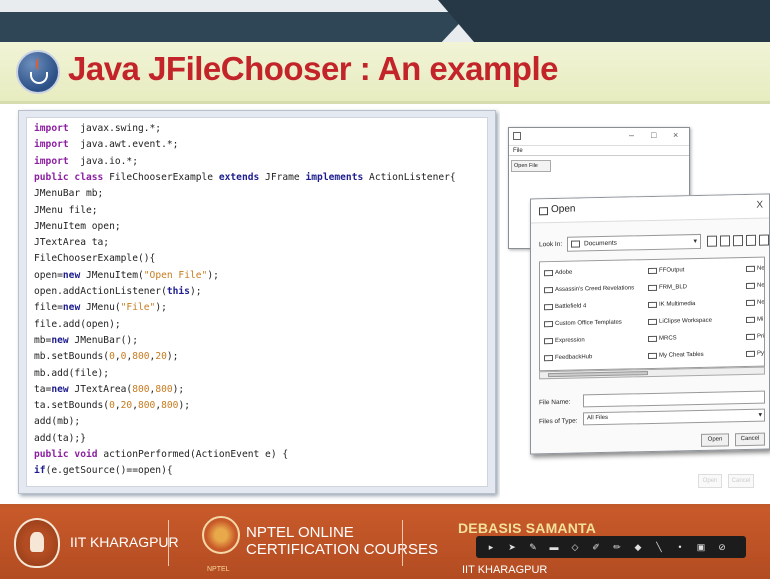  What do you see at coordinates (761, 353) in the screenshot?
I see `folder-name: Pyt` at bounding box center [761, 353].